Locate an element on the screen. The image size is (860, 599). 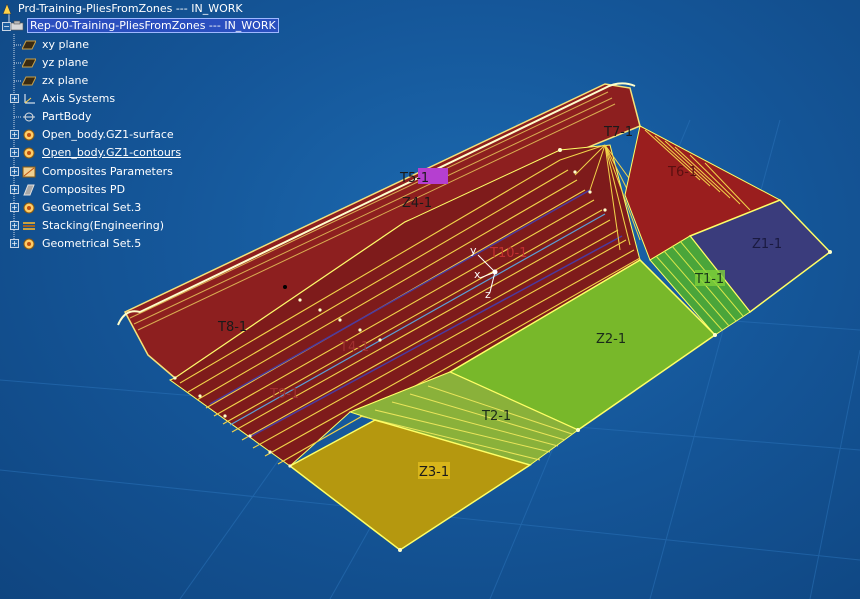
tree-root-label: Prd-Training-PliesFromZones --- IN_WORK is located at coordinates (130, 8).